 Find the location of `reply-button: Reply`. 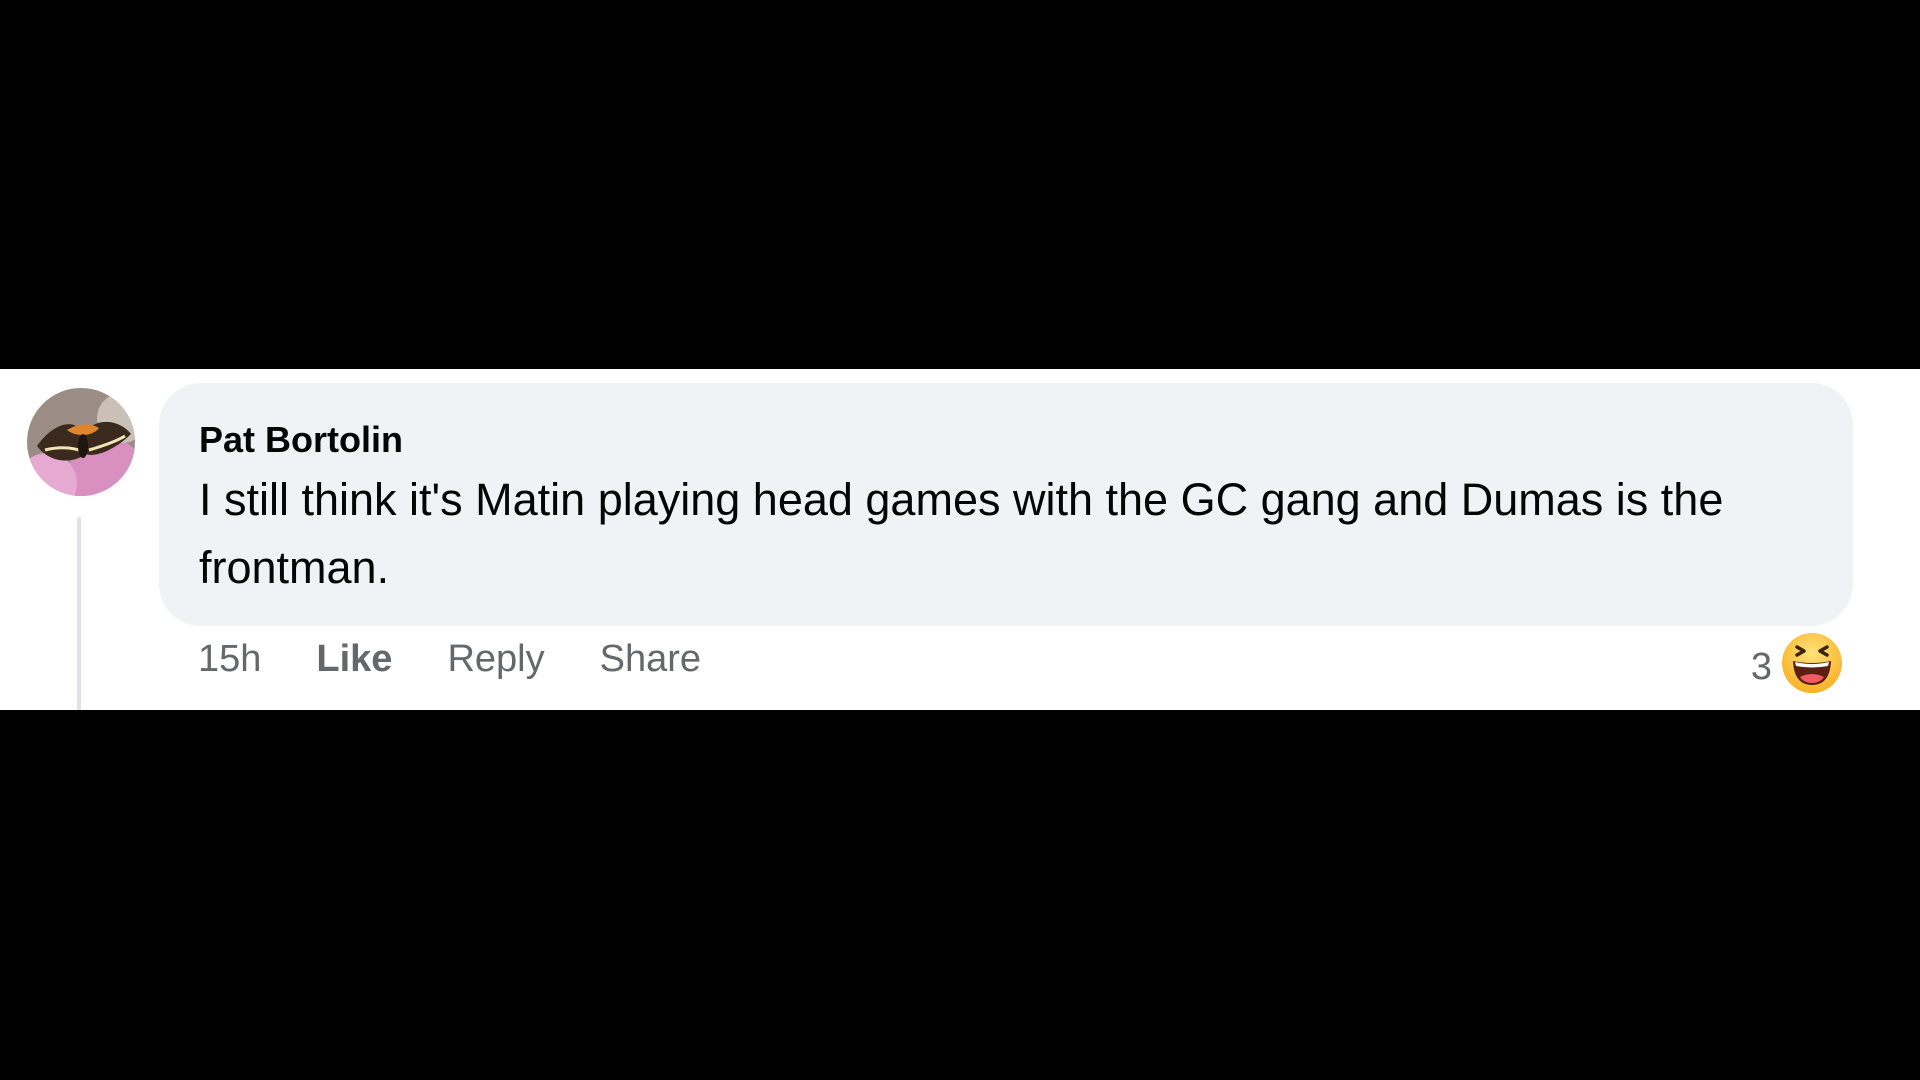

reply-button: Reply is located at coordinates (495, 659).